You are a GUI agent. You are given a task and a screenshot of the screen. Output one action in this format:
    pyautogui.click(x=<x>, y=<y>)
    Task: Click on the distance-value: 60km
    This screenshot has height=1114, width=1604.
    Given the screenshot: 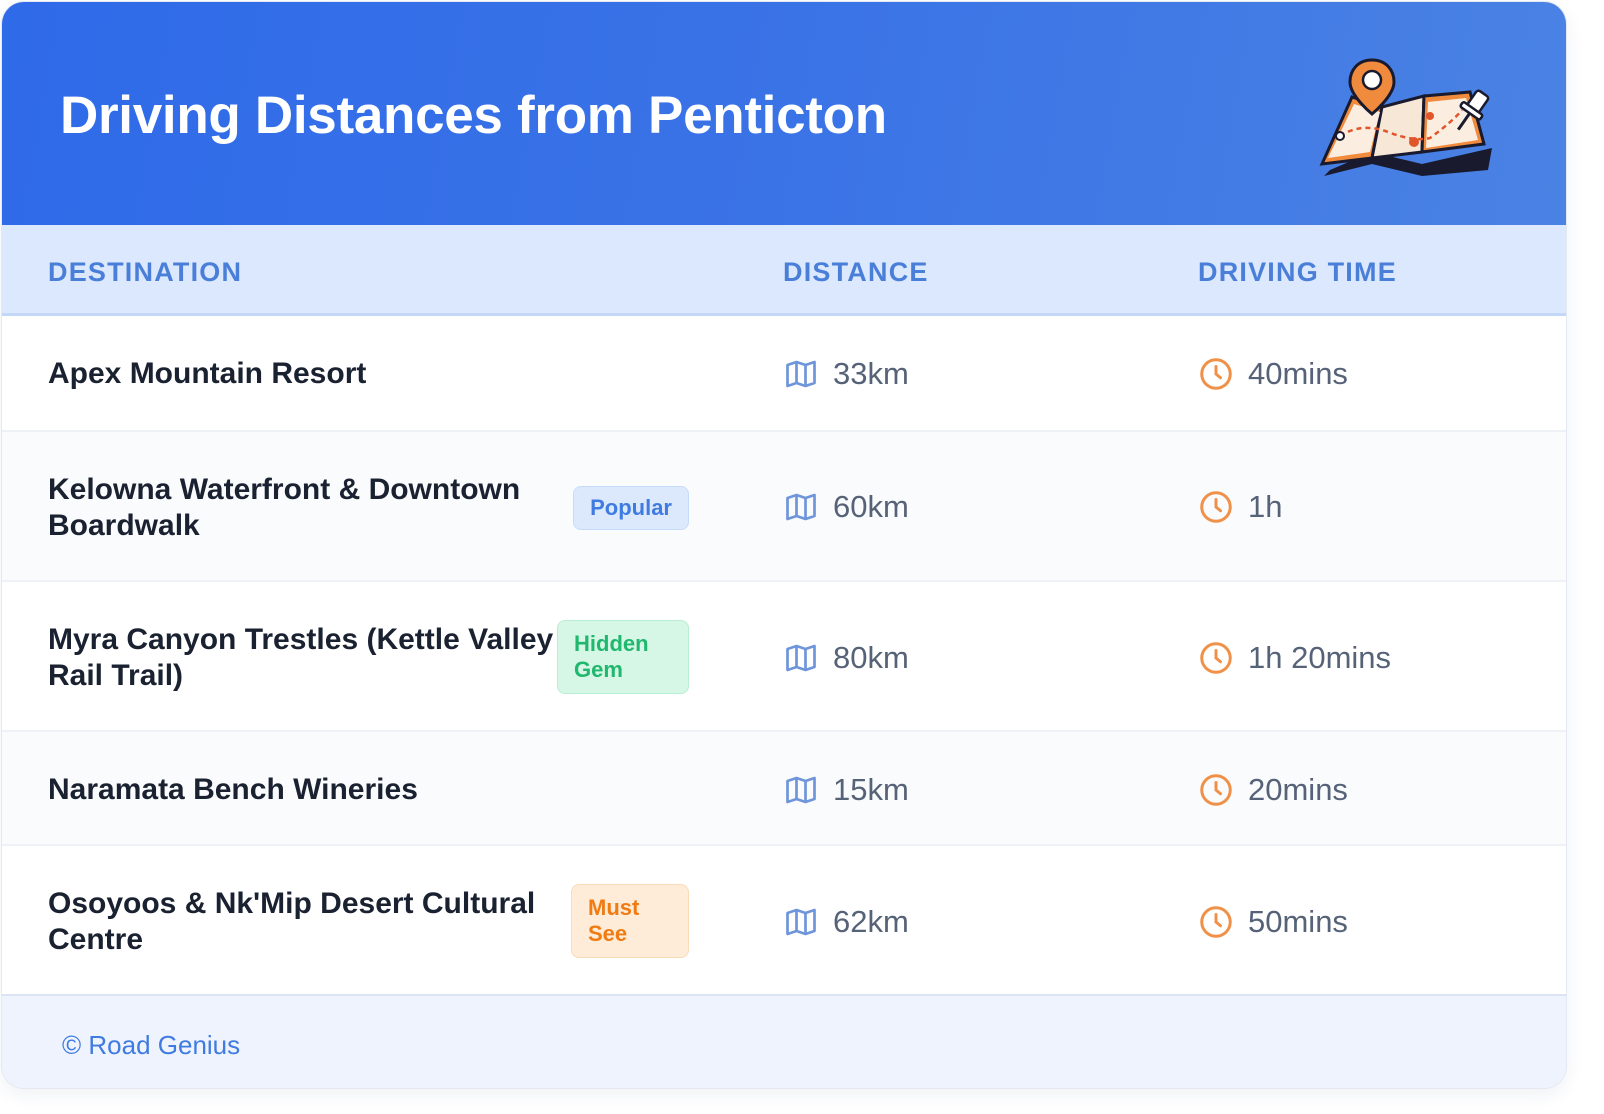 What is the action you would take?
    pyautogui.click(x=871, y=506)
    